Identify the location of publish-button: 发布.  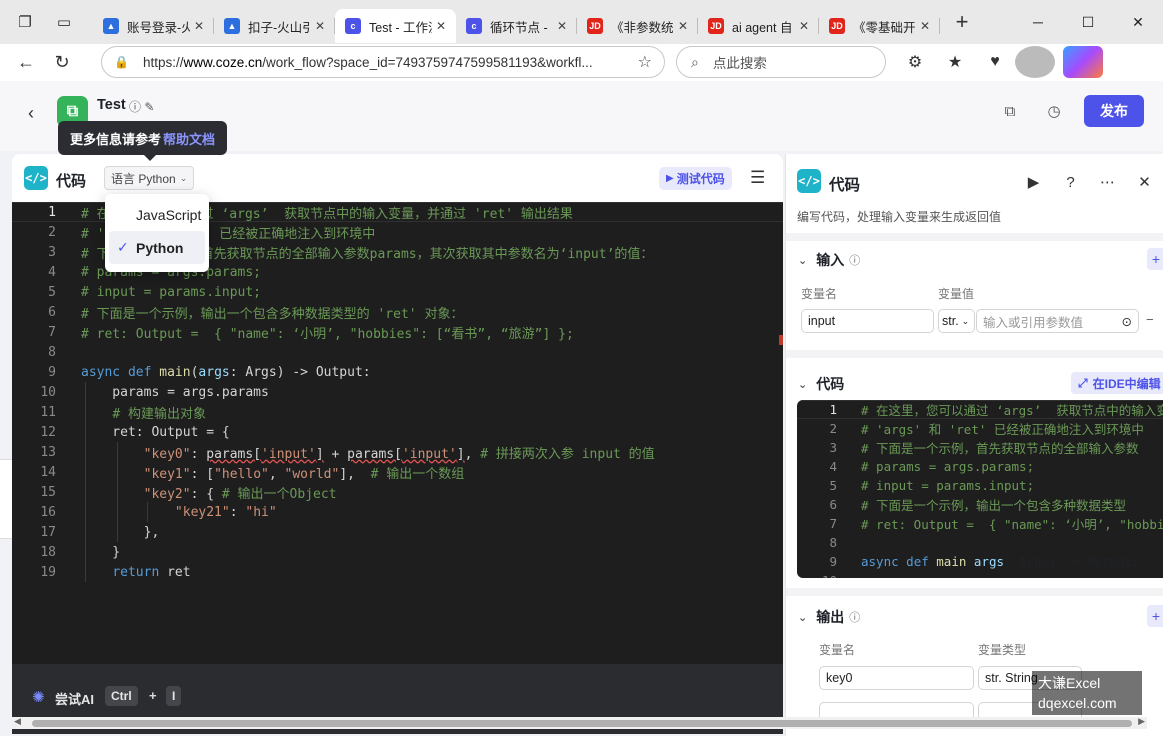
(1114, 111).